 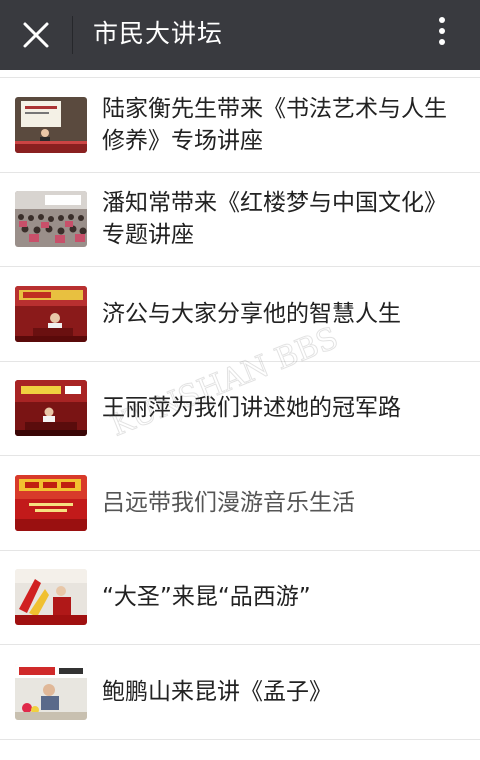 What do you see at coordinates (36, 35) in the screenshot?
I see `close-icon` at bounding box center [36, 35].